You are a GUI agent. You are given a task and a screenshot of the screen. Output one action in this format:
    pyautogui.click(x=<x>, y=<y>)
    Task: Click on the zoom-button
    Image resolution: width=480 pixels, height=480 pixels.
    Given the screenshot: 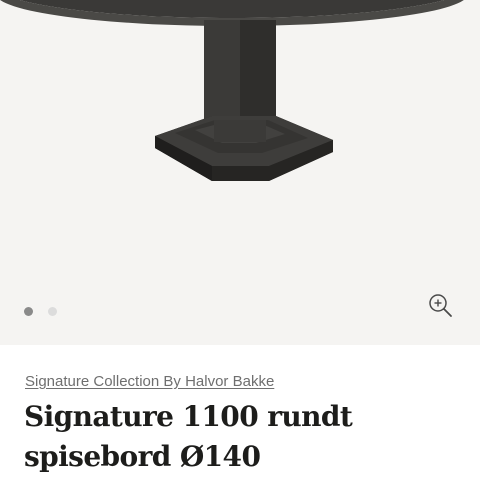 What is the action you would take?
    pyautogui.click(x=440, y=305)
    